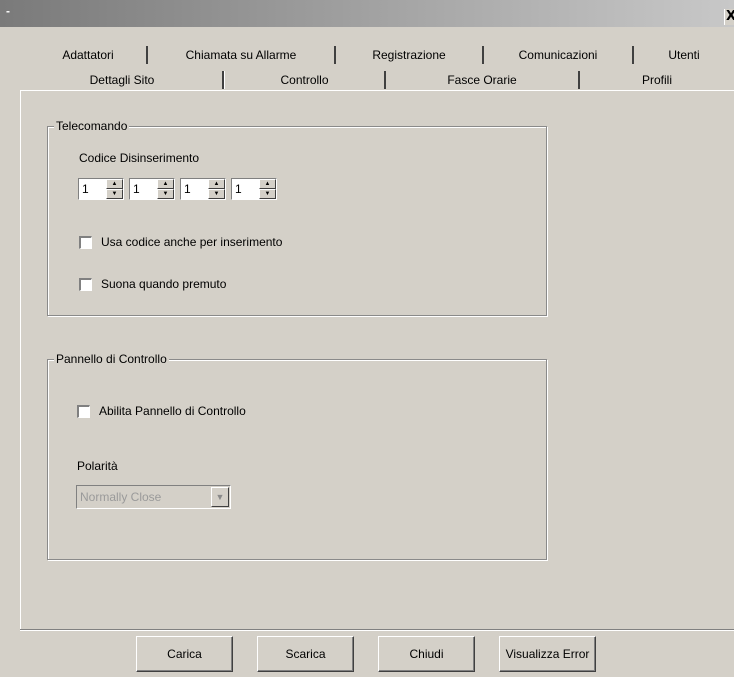  I want to click on code-digit-3-spinner: 1 ▲ ▼, so click(203, 189).